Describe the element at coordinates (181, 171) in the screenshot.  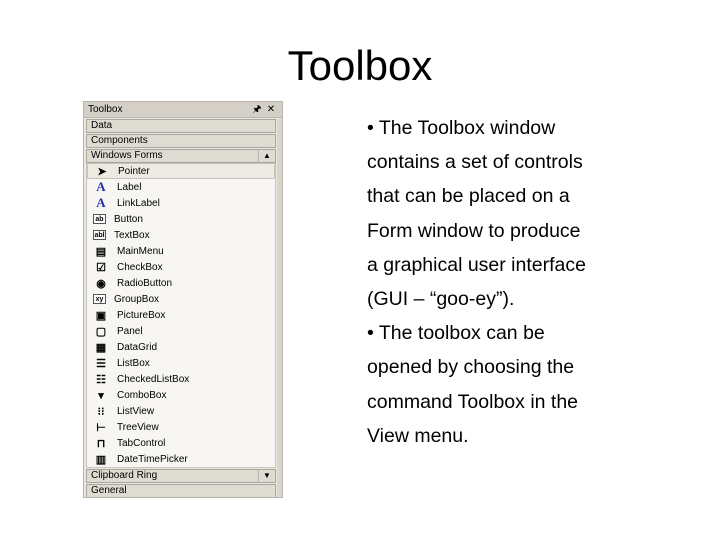
I see `toolbox-item: ➤ Pointer` at that location.